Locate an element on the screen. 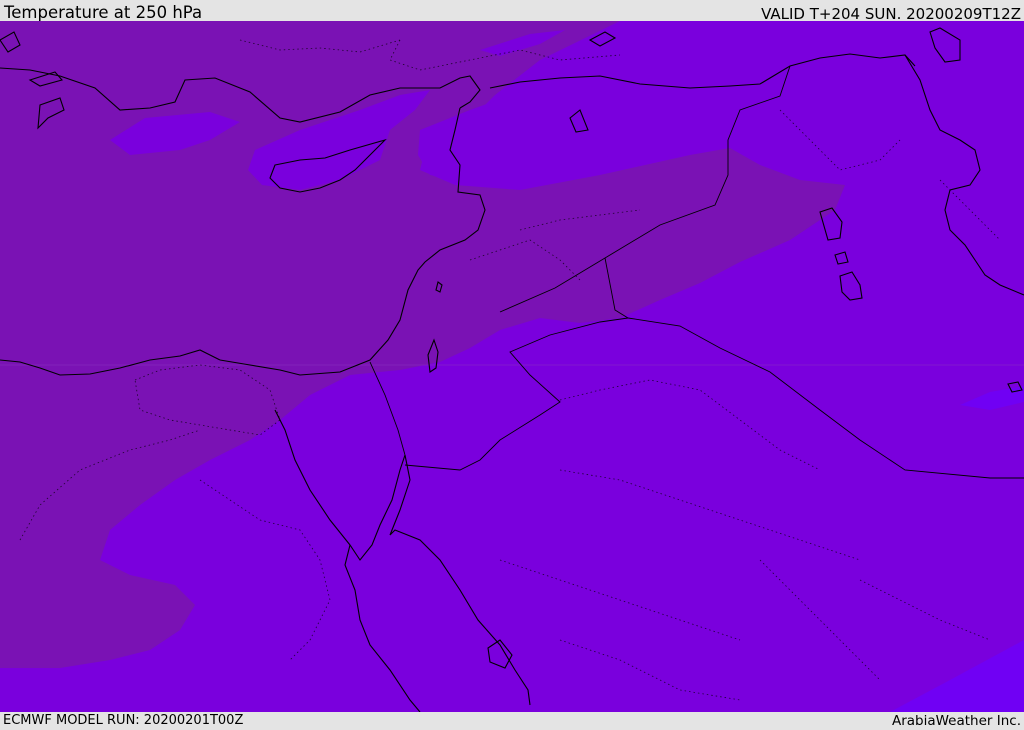  credit-label: ArabiaWeather Inc. is located at coordinates (956, 721).